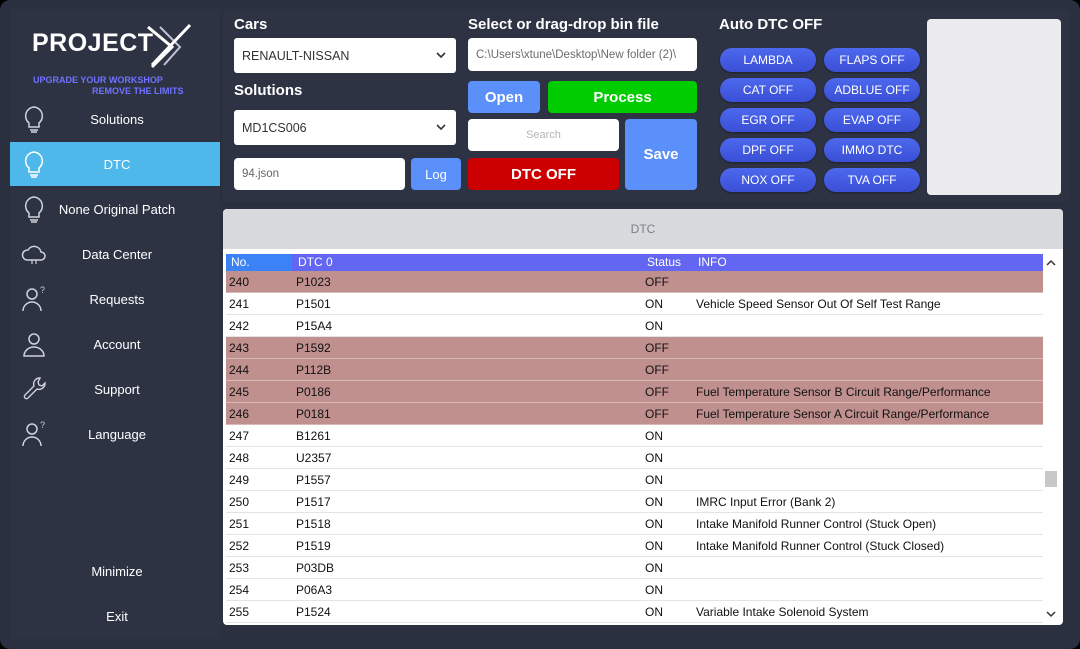 The width and height of the screenshot is (1080, 649). I want to click on cell-info: Variable Intake Solenoid System, so click(782, 612).